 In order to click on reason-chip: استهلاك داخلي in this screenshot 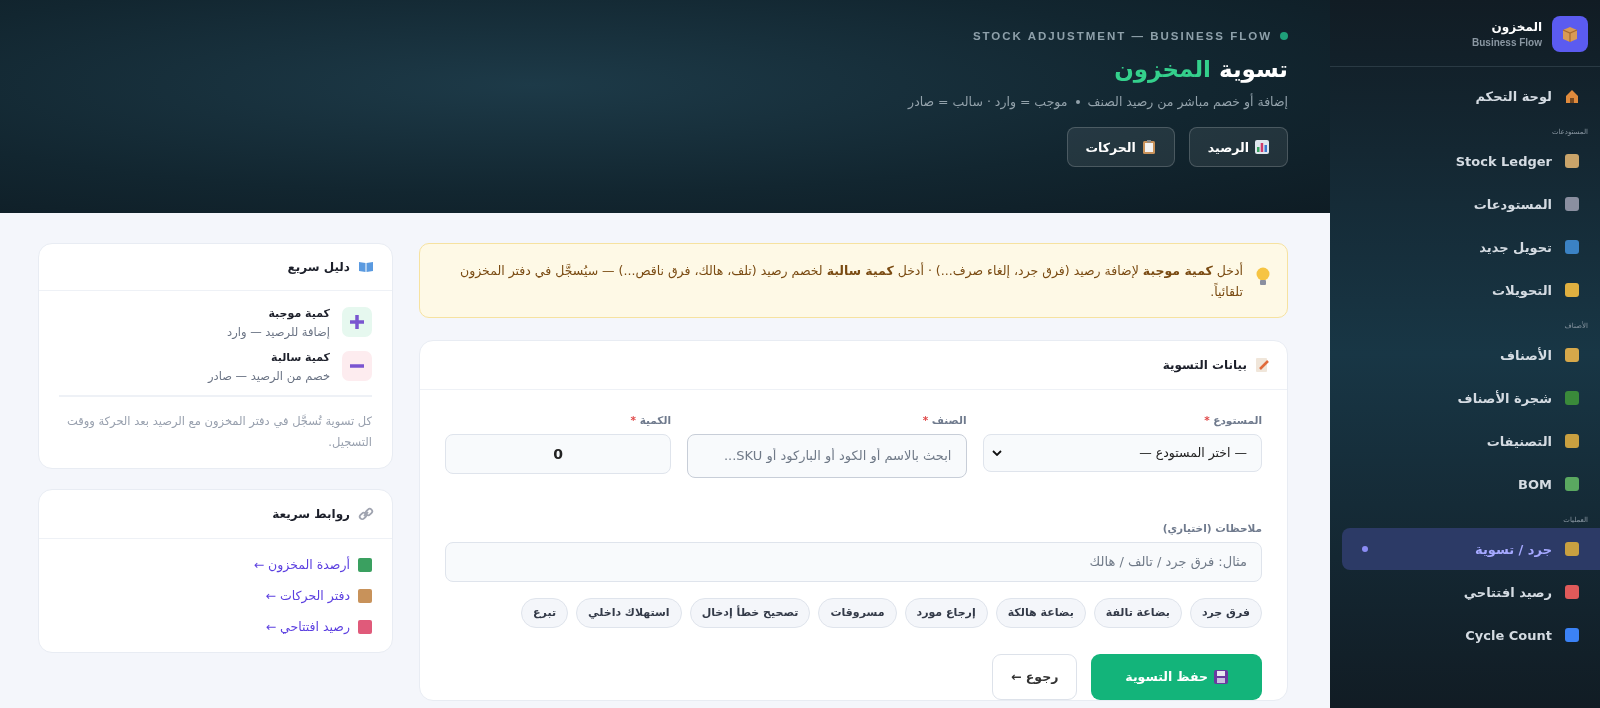, I will do `click(629, 612)`.